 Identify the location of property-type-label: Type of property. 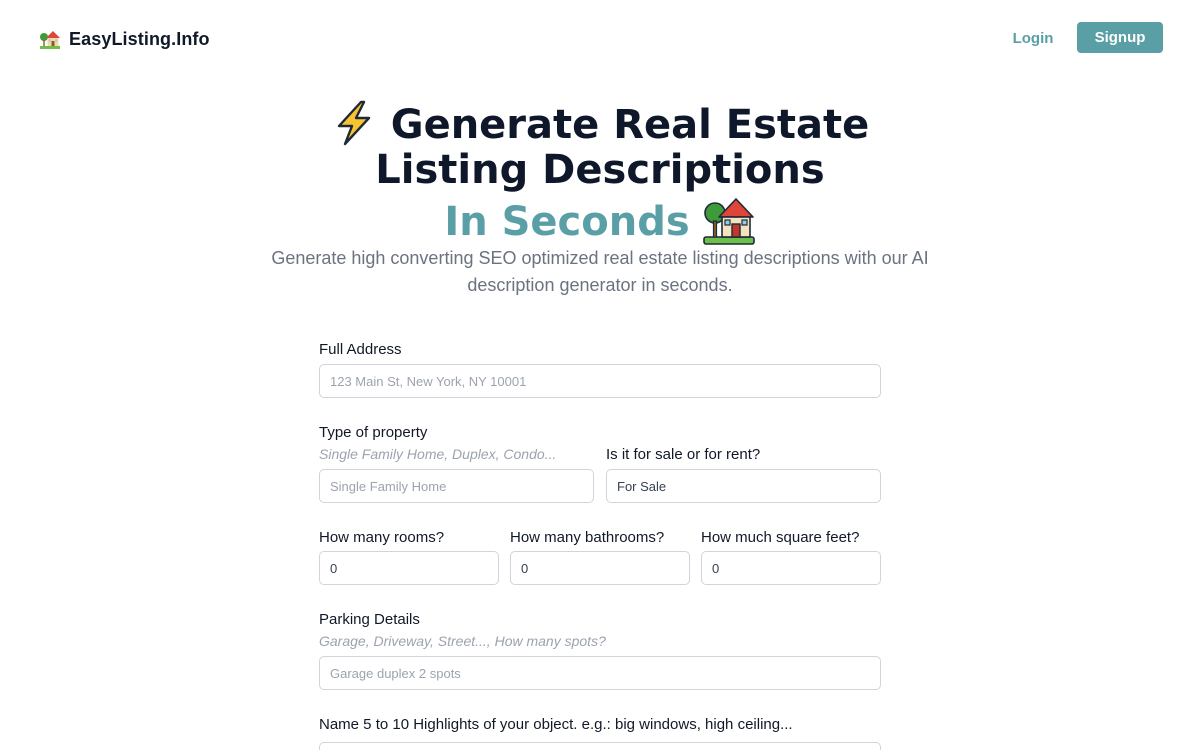
(373, 432).